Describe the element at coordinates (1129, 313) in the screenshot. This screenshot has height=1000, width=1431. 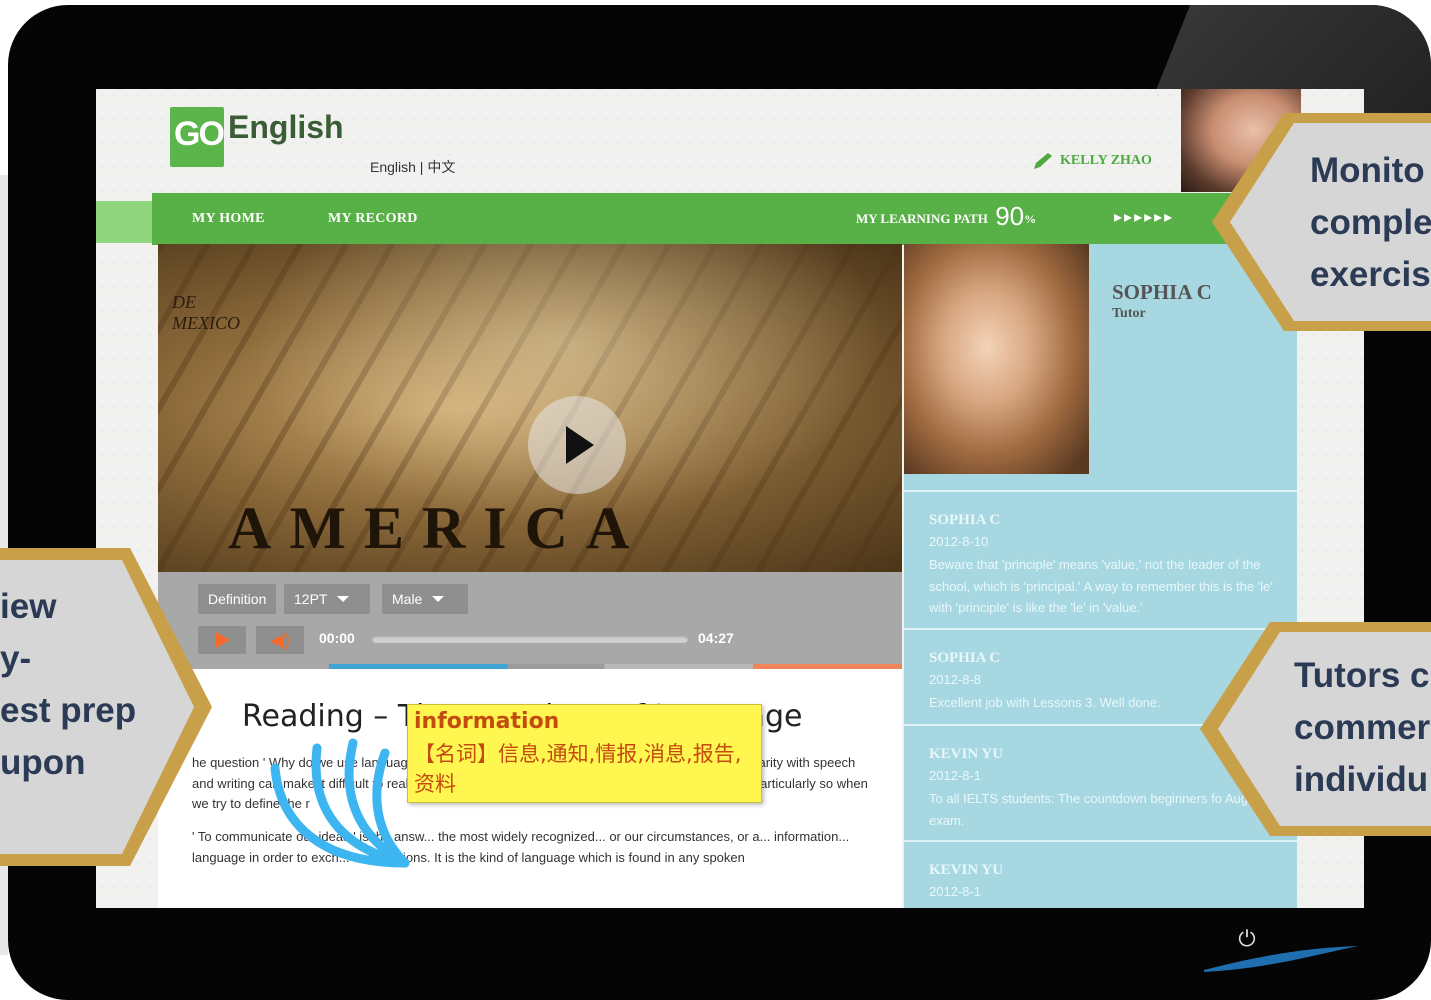
I see `tutor-role: Tutor` at that location.